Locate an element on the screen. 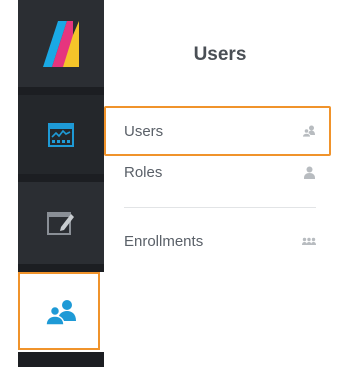 The width and height of the screenshot is (339, 367). menu-divider is located at coordinates (220, 207).